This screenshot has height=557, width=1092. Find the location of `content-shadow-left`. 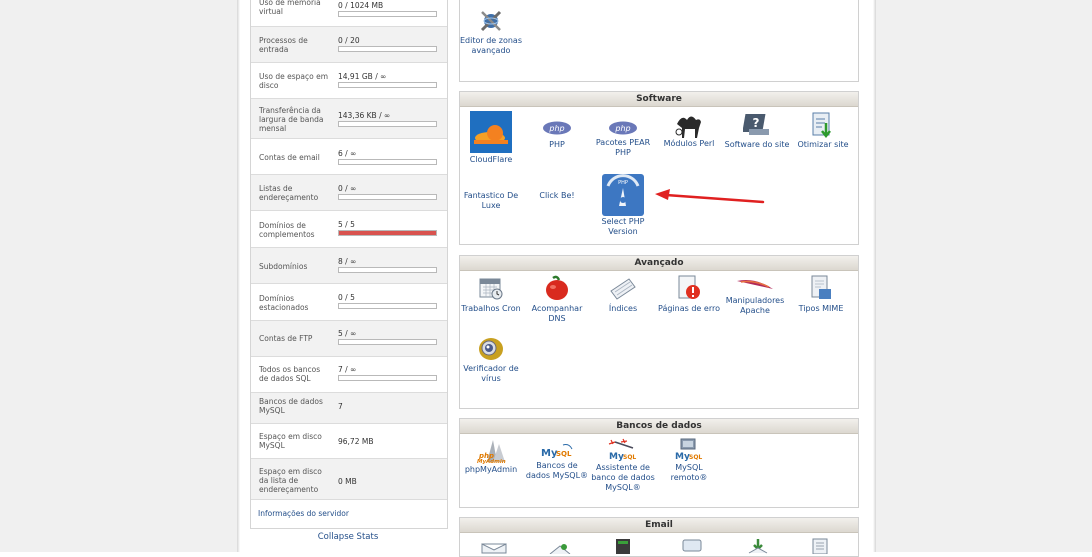

content-shadow-left is located at coordinates (238, 276).